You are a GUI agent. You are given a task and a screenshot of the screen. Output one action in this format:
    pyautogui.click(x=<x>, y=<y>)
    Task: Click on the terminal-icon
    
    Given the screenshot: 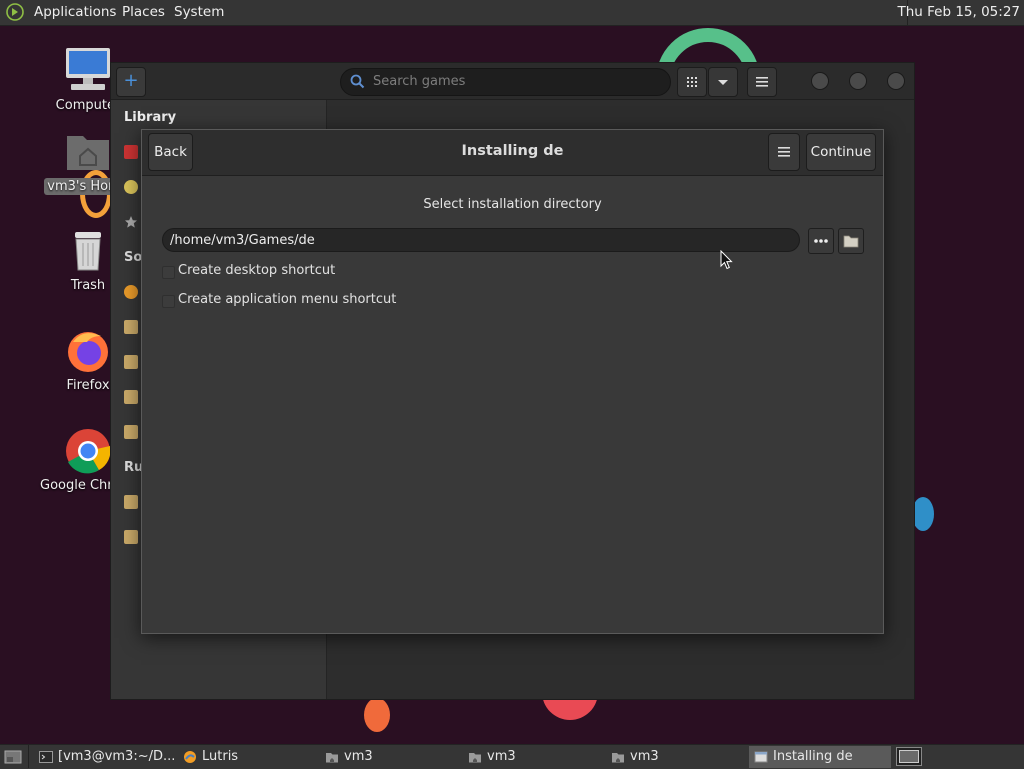 What is the action you would take?
    pyautogui.click(x=46, y=757)
    